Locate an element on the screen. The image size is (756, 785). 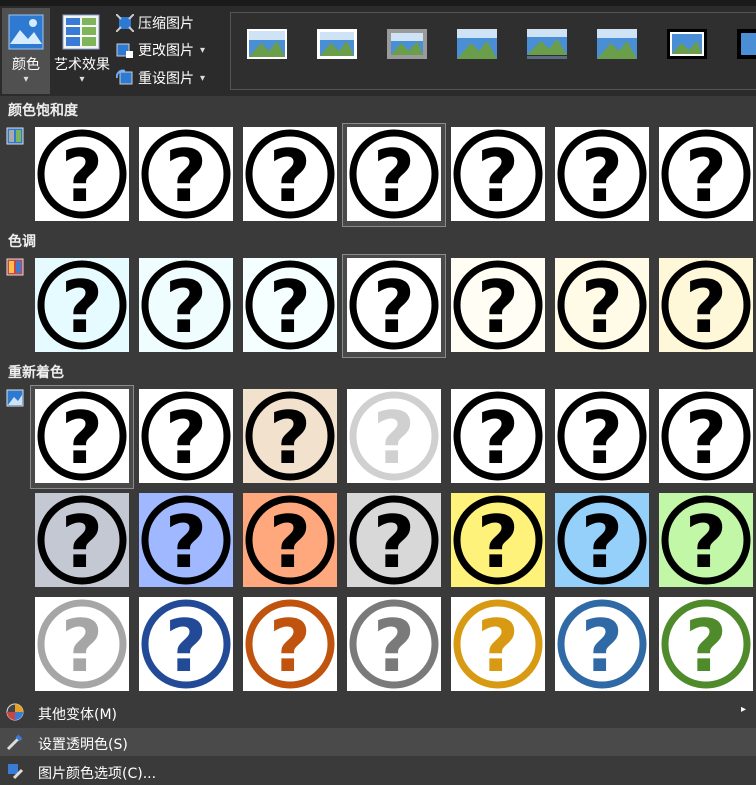
compress-pictures-button: 压缩图片 is located at coordinates (155, 23).